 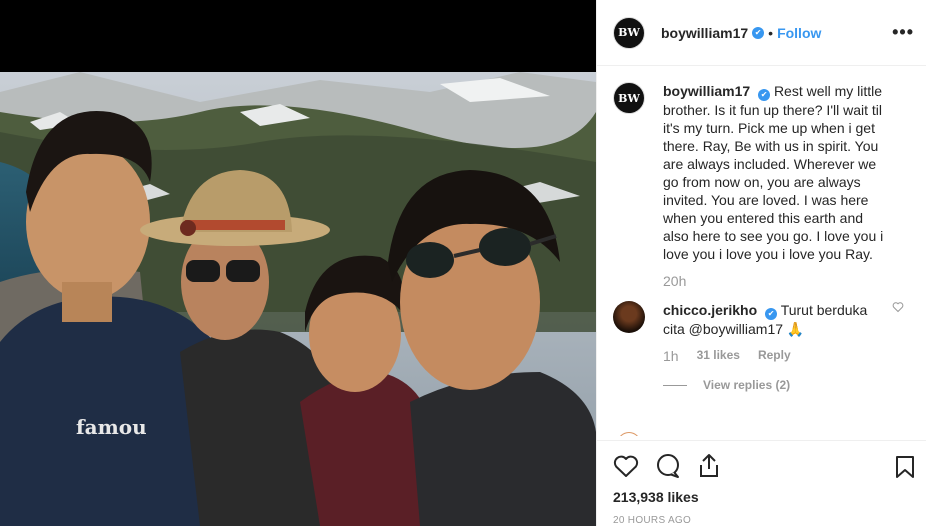 What do you see at coordinates (761, 460) in the screenshot?
I see `action-icons` at bounding box center [761, 460].